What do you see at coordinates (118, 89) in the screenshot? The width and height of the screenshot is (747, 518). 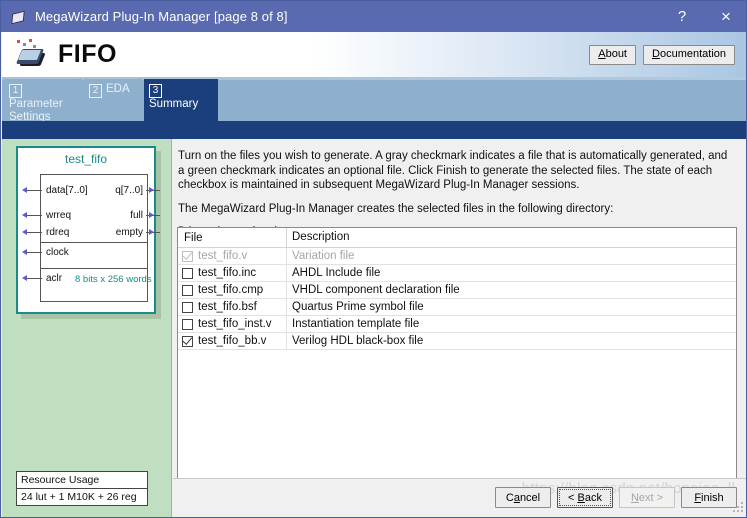 I see `tab-label-eda: EDA` at bounding box center [118, 89].